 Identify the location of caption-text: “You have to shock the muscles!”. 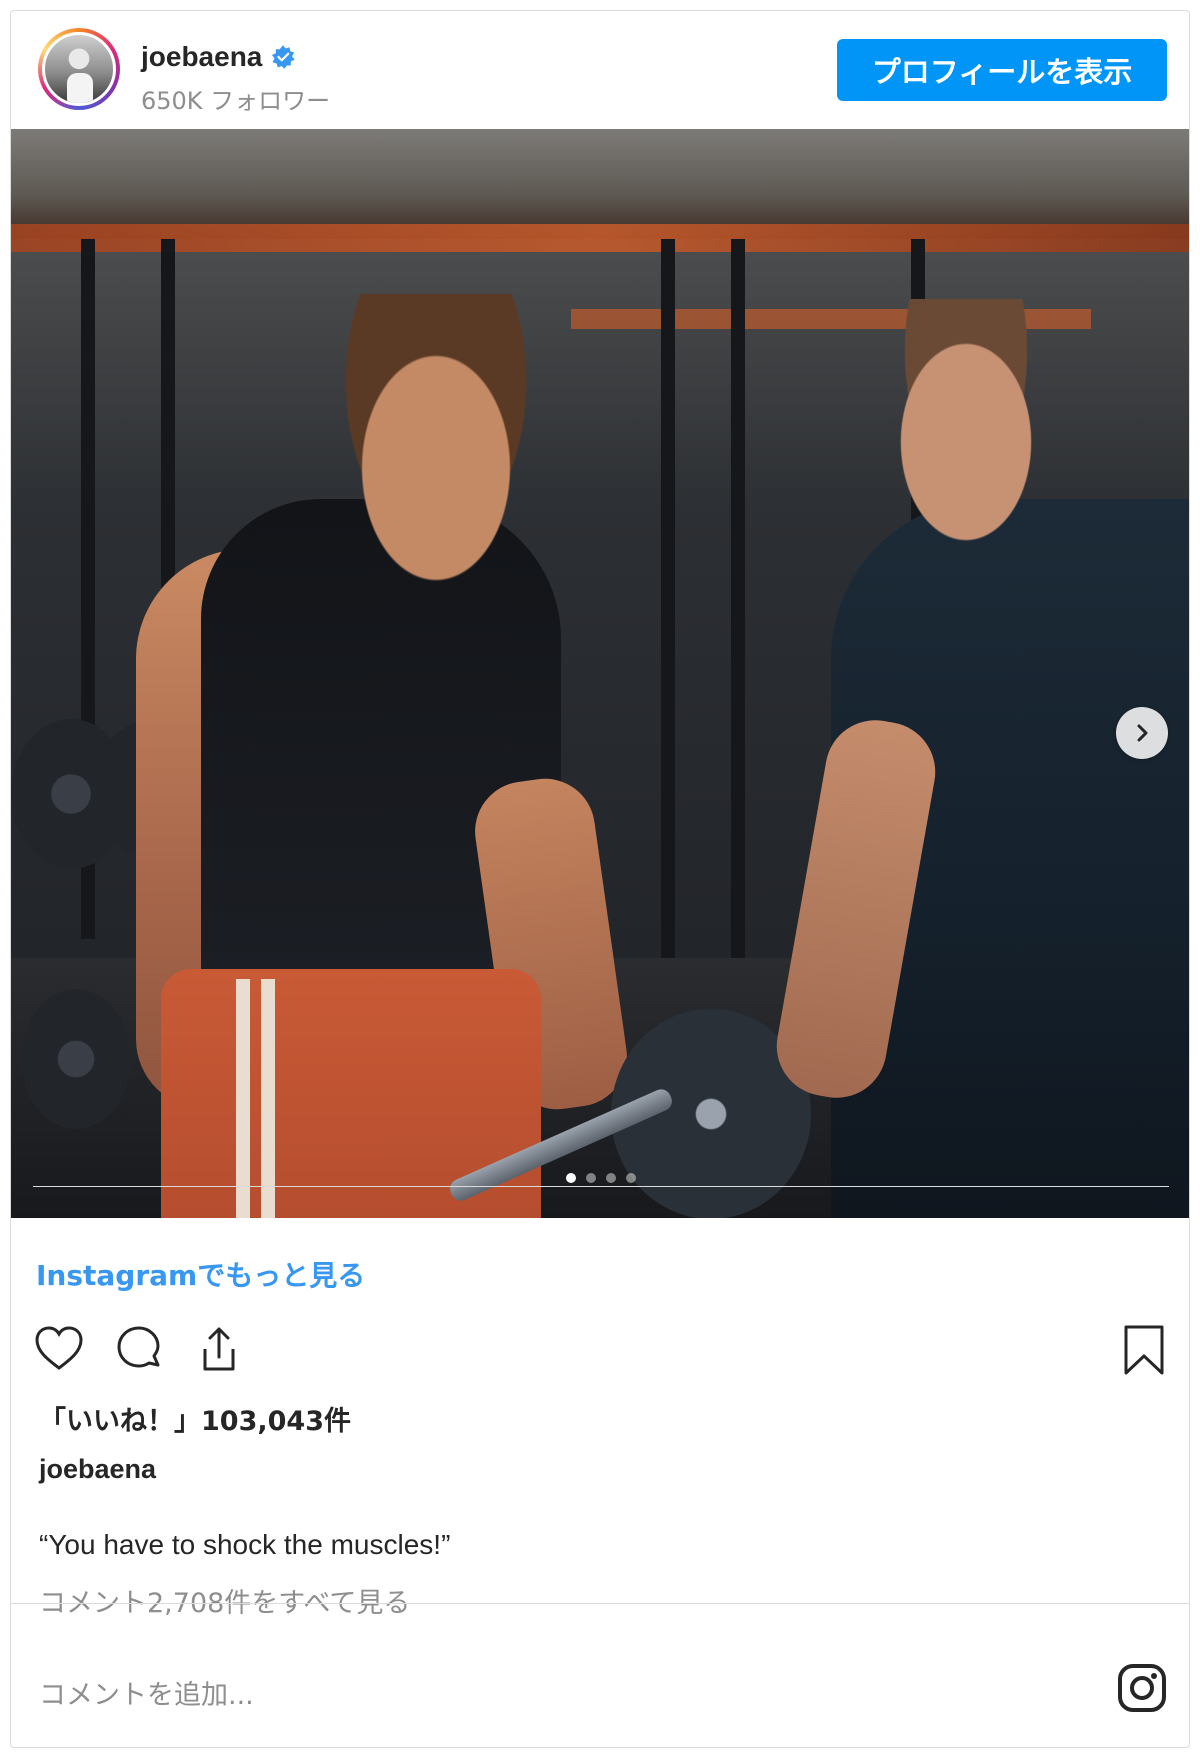
(245, 1544).